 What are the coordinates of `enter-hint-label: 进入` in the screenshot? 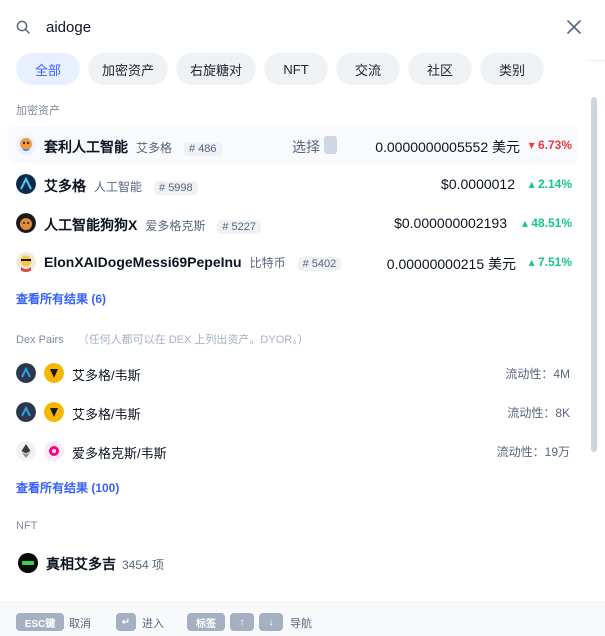 It's located at (153, 624).